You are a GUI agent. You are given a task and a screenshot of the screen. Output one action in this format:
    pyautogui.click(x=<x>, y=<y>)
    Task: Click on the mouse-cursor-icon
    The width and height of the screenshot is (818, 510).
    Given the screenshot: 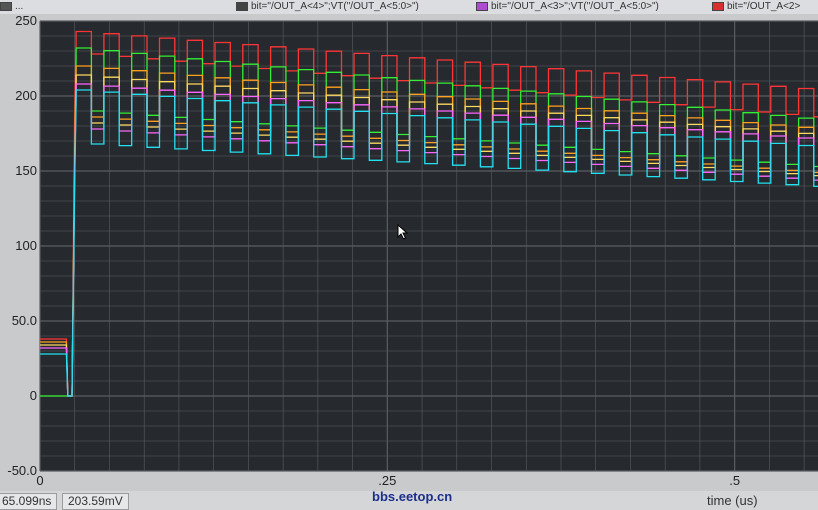 What is the action you would take?
    pyautogui.click(x=403, y=232)
    